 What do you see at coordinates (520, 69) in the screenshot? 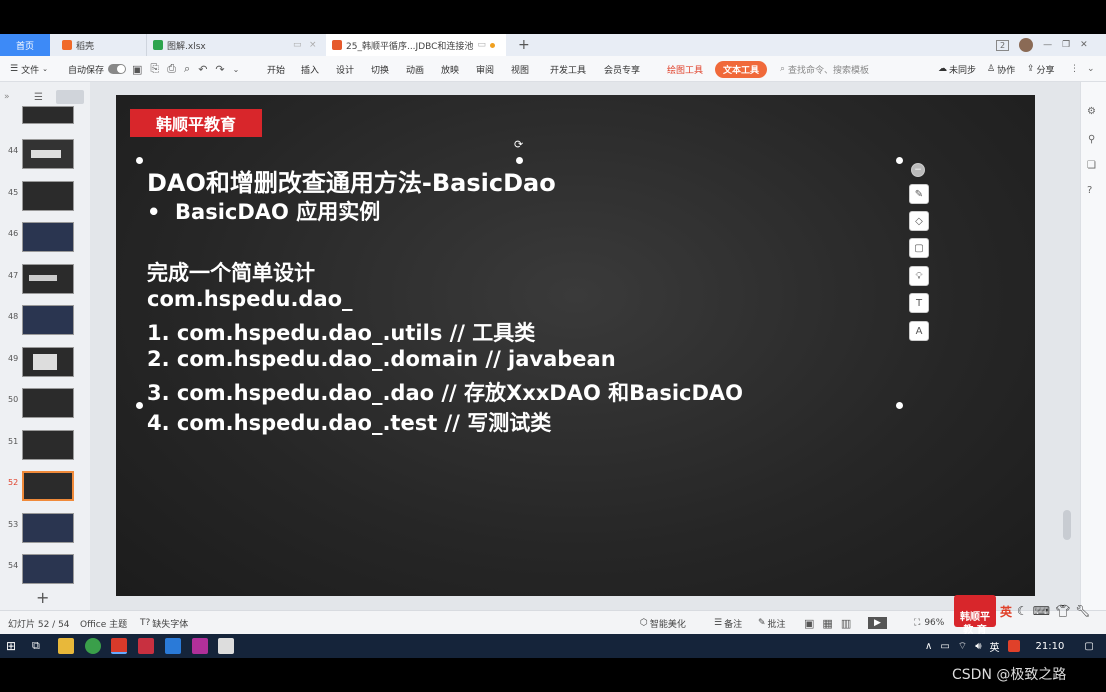
I see `menu-view: 视图` at bounding box center [520, 69].